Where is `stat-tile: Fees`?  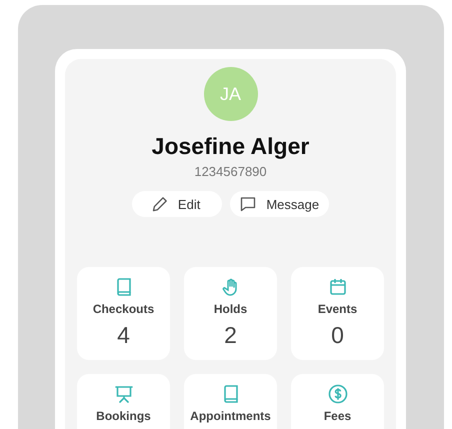
stat-tile: Fees is located at coordinates (337, 401).